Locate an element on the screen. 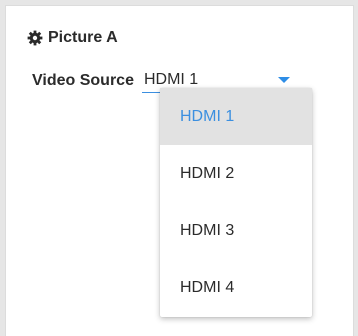 Image resolution: width=358 pixels, height=336 pixels. option-hdmi-4: HDMI 4 is located at coordinates (236, 287).